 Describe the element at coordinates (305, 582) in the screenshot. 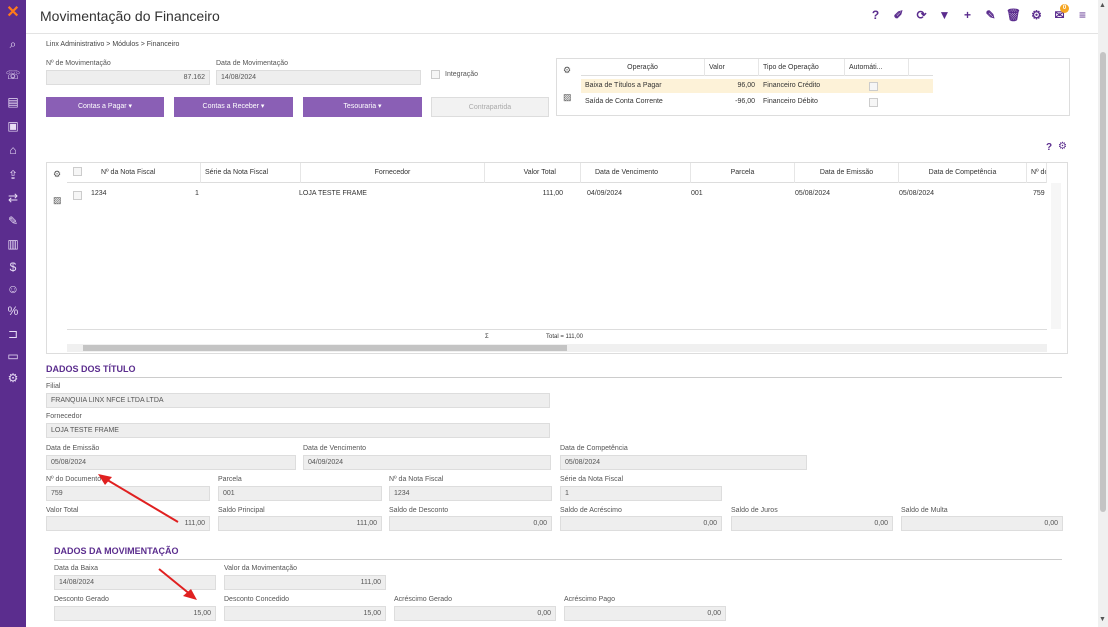

I see `valor-movimentacao-field: 111,00` at that location.